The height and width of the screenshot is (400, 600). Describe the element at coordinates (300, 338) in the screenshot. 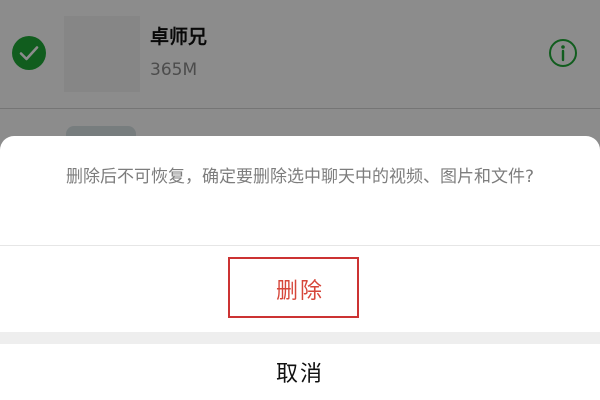

I see `sheet-gap` at that location.